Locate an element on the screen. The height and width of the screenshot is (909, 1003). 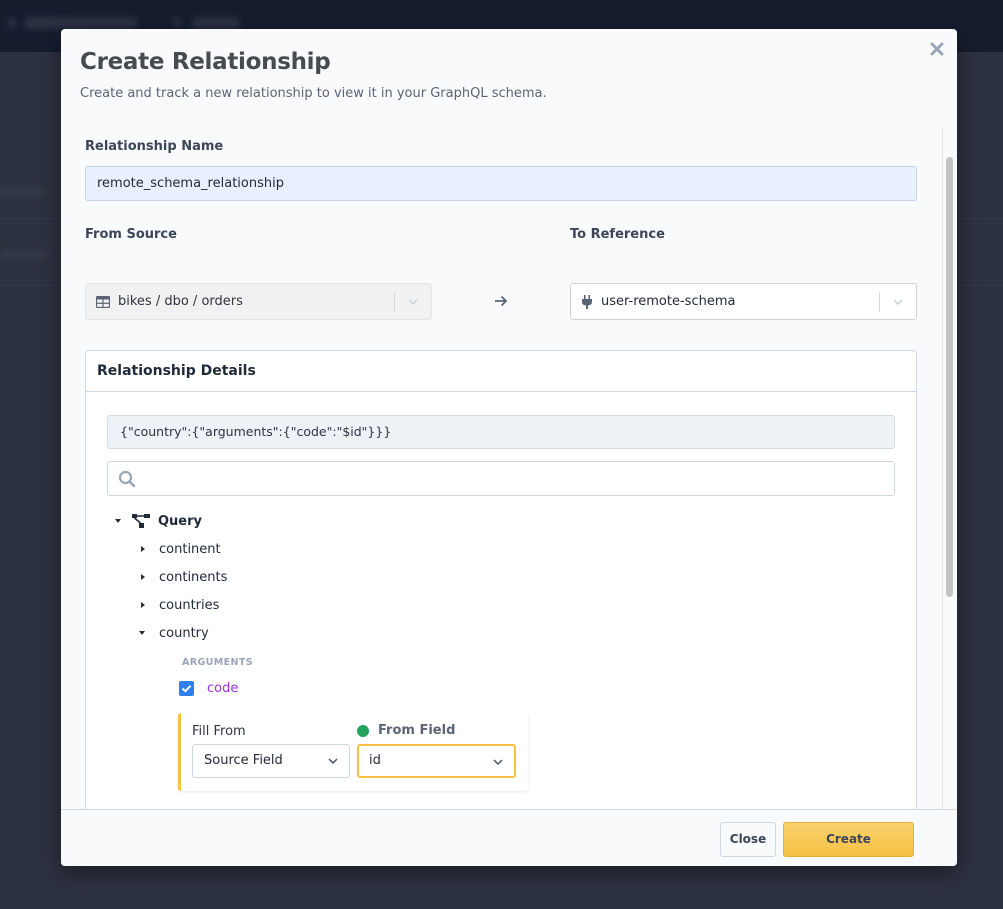
fill-from-select: Source Field is located at coordinates (271, 761).